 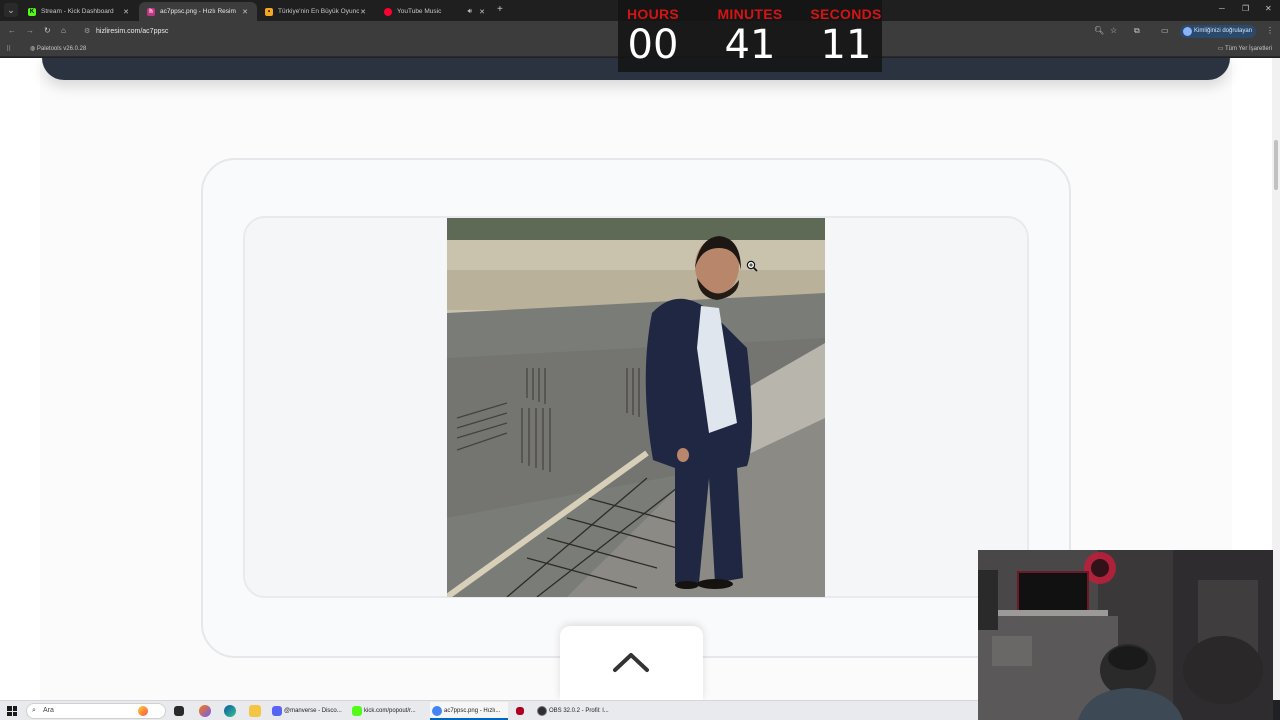 What do you see at coordinates (30, 30) in the screenshot?
I see `forward-icon: →` at bounding box center [30, 30].